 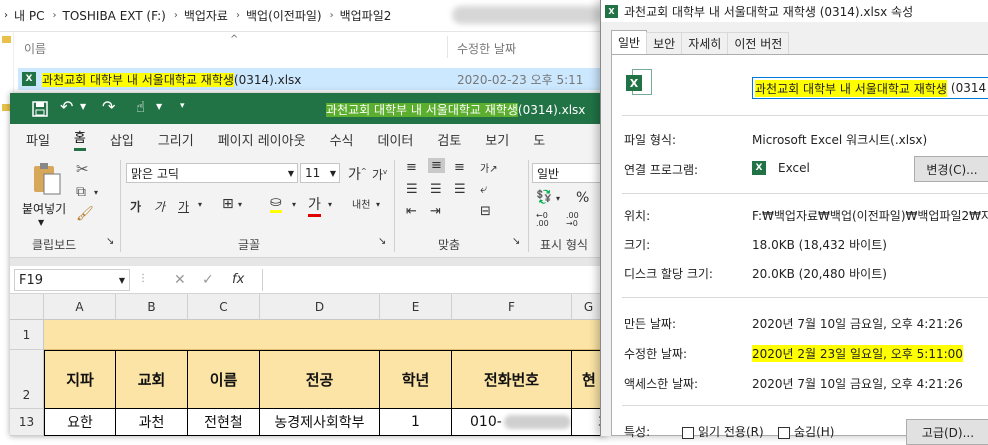 I want to click on cell-church: 과천, so click(x=152, y=422).